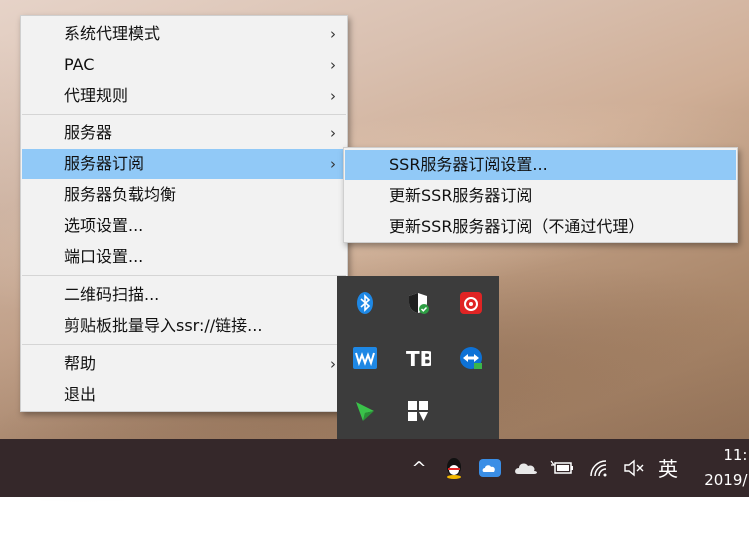 The width and height of the screenshot is (749, 553). I want to click on svg-text: TB, so click(418, 358).